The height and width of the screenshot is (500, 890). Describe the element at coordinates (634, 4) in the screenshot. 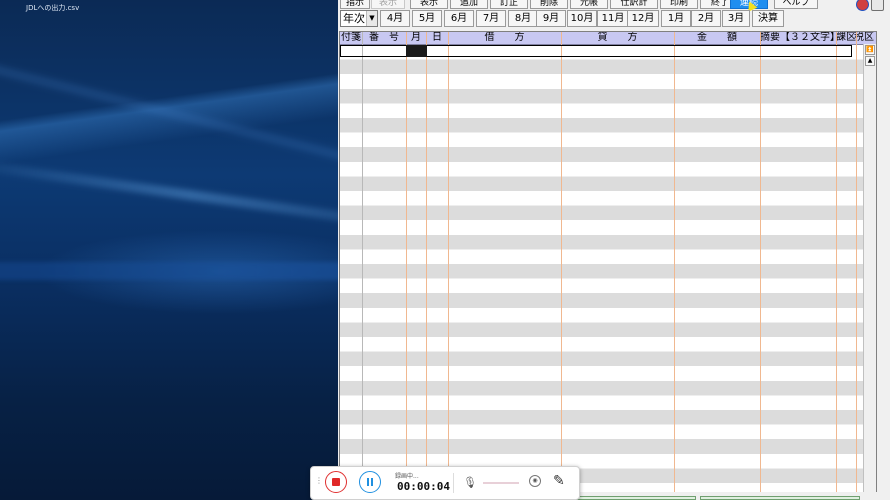

I see `cmd-journal-total-button: 仕訳計` at that location.